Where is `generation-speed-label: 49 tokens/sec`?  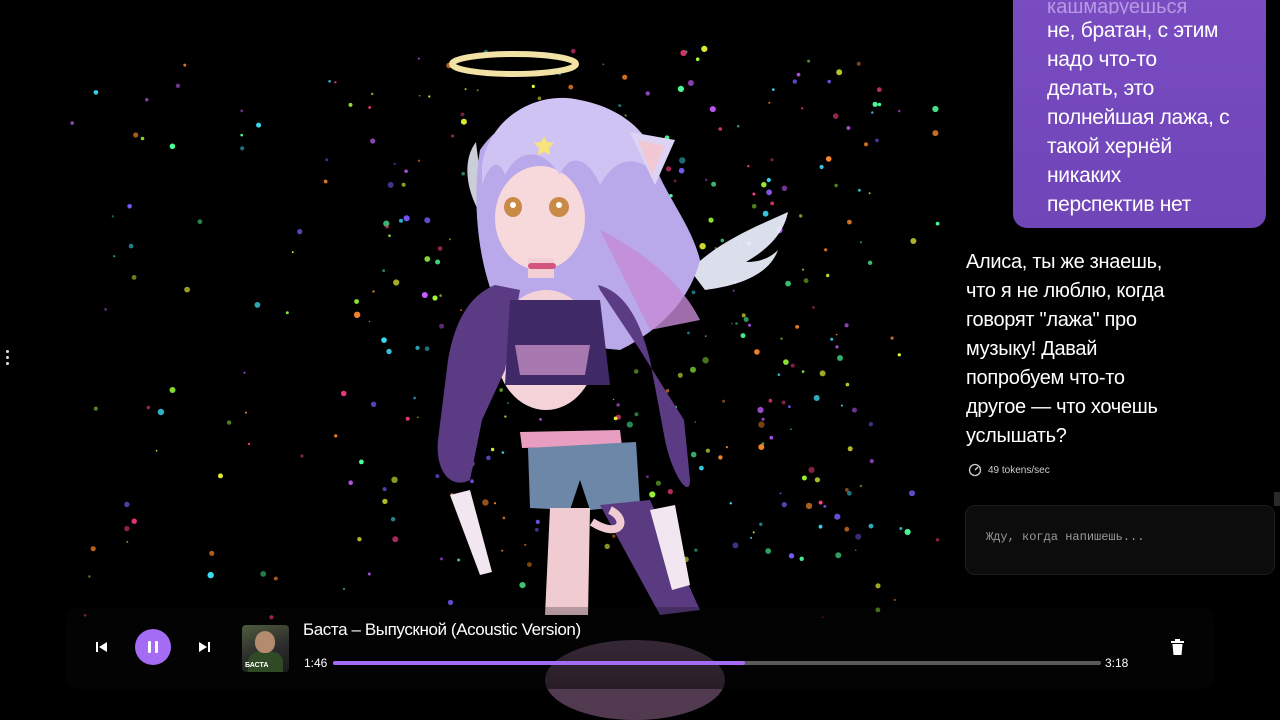
generation-speed-label: 49 tokens/sec is located at coordinates (1019, 470).